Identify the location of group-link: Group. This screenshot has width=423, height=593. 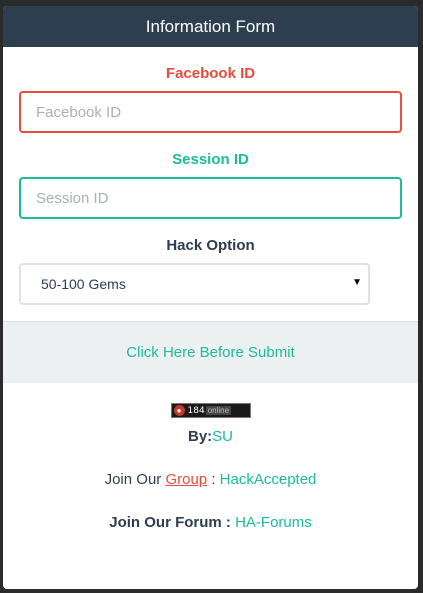
(186, 479).